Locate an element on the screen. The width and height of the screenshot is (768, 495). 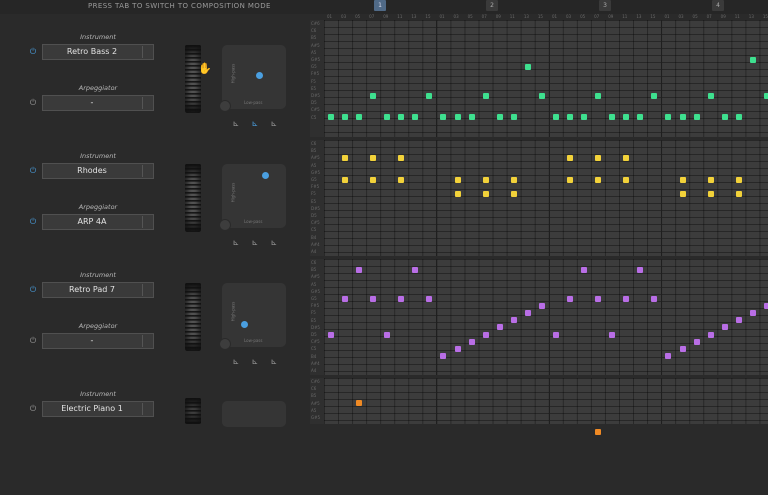
piano-roll-grid-1: C#6 C6 B5 A#5 A5 G#5 G5 F#5 F5 E5 D#5 D5 C#5 C5 is located at coordinates (539, 78).